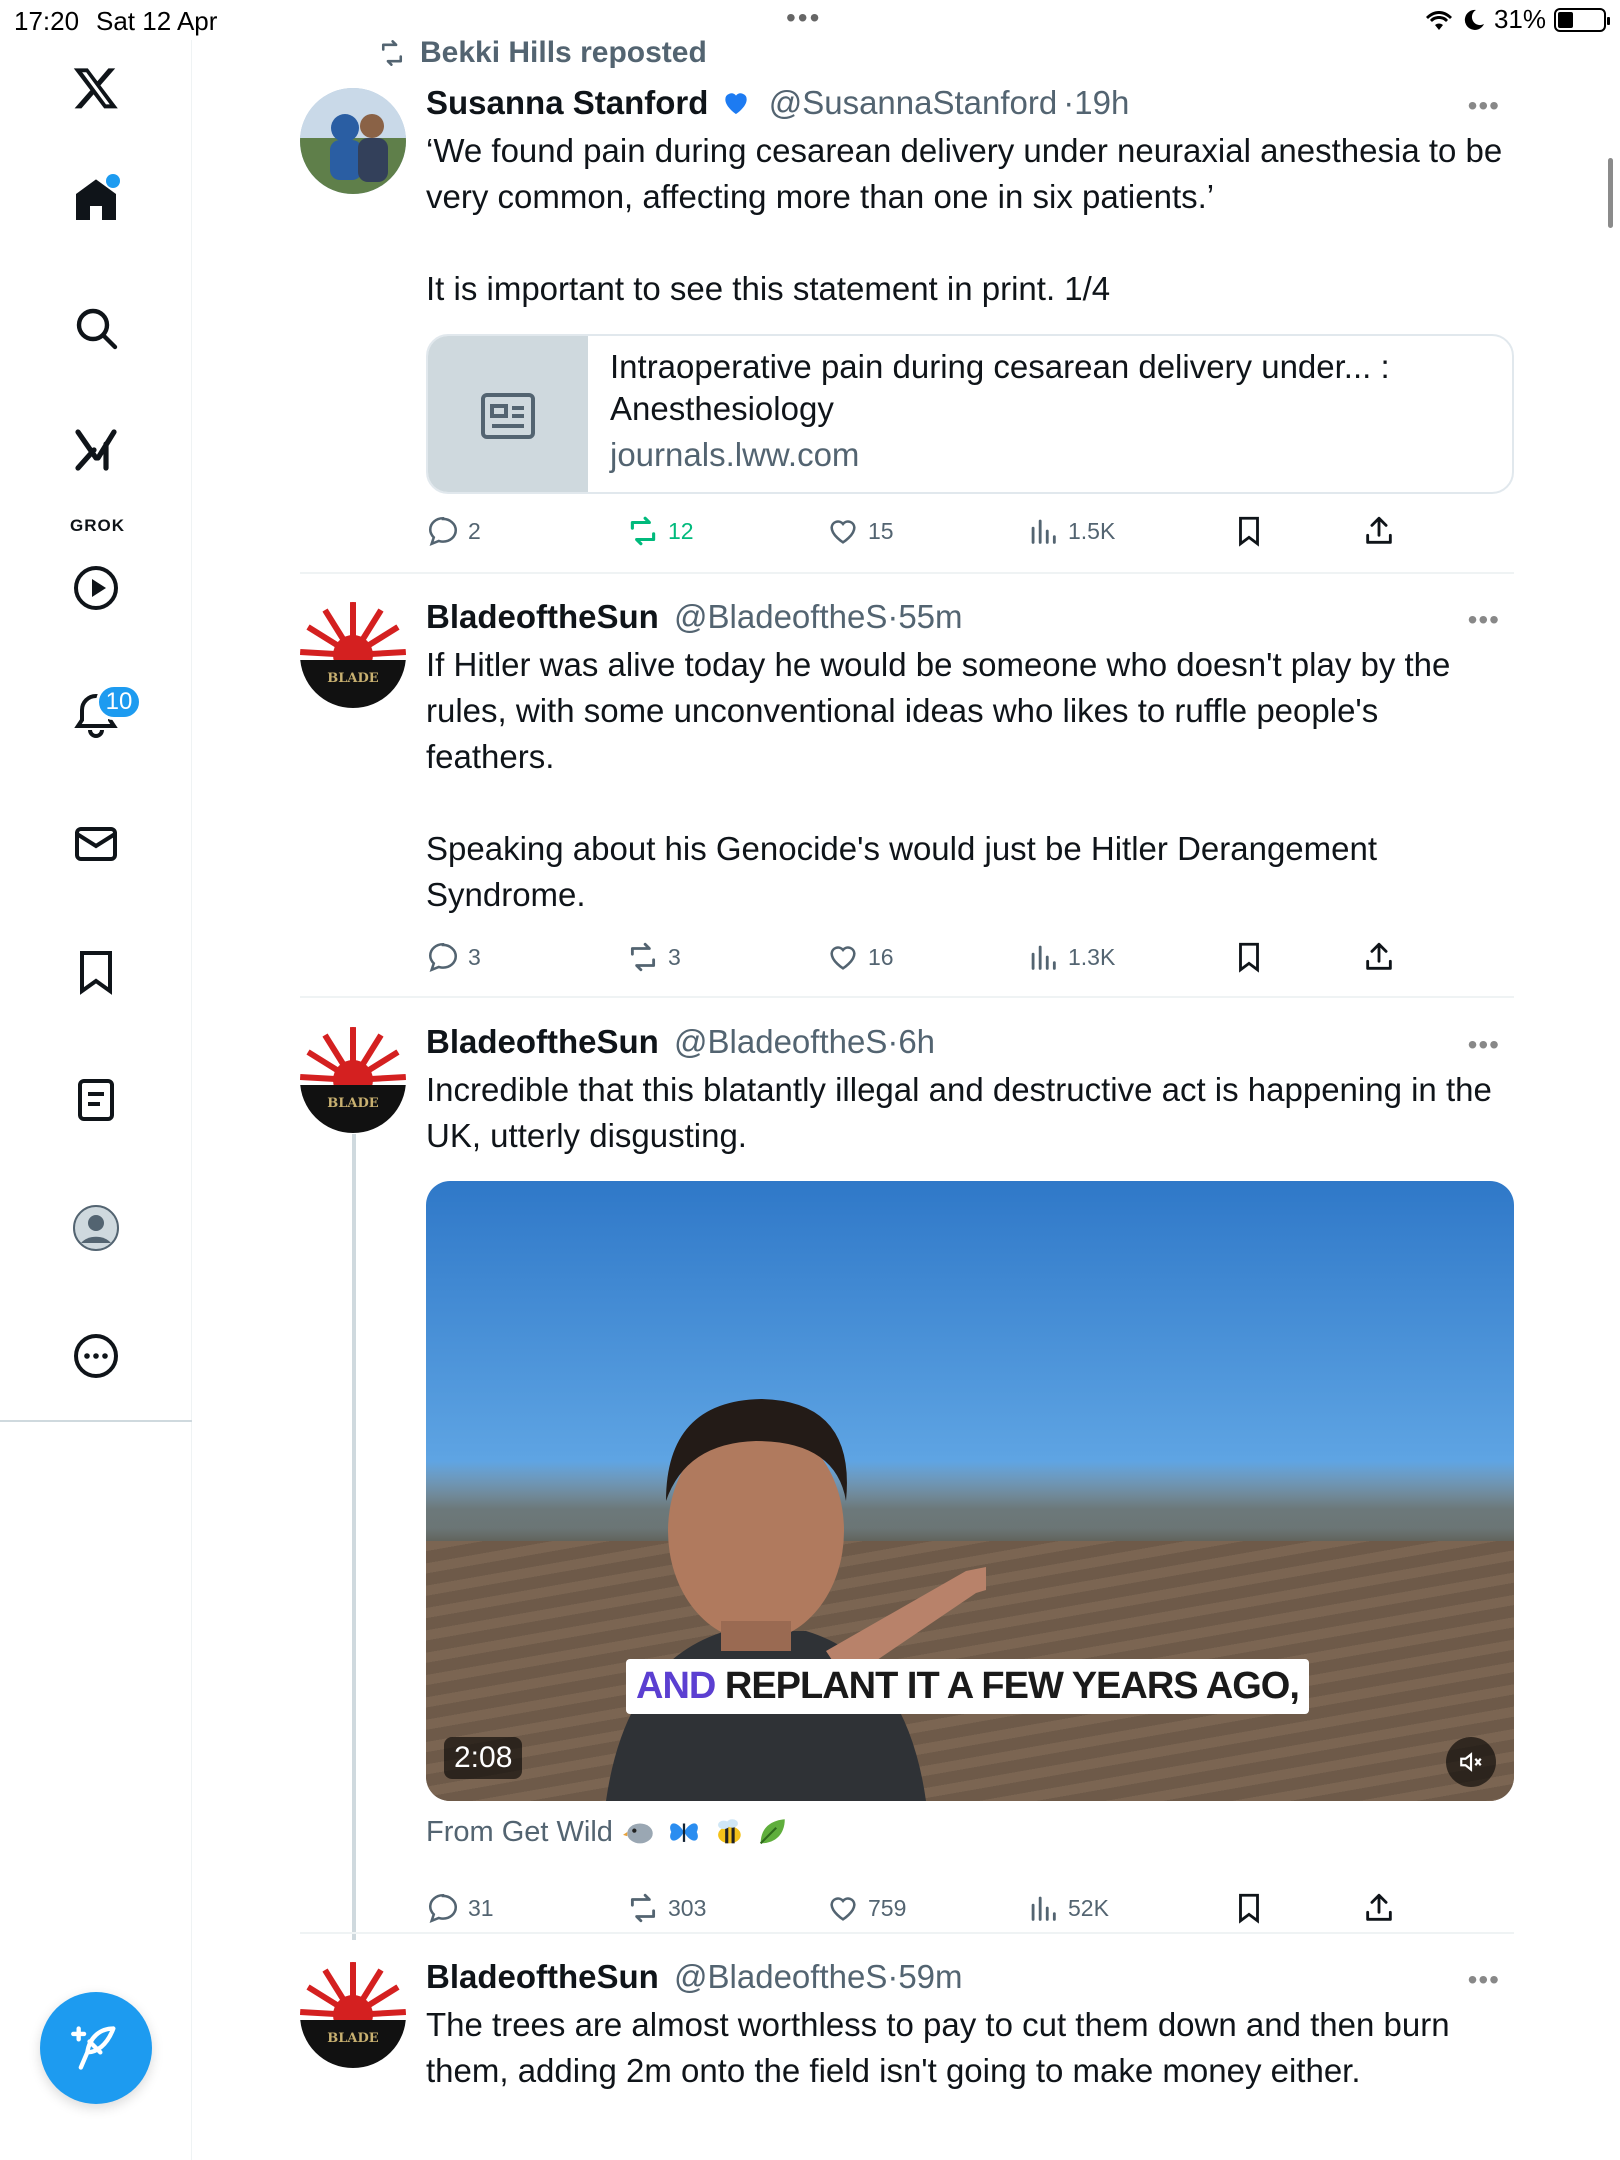 This screenshot has width=1620, height=2160. What do you see at coordinates (96, 588) in the screenshot?
I see `video-icon` at bounding box center [96, 588].